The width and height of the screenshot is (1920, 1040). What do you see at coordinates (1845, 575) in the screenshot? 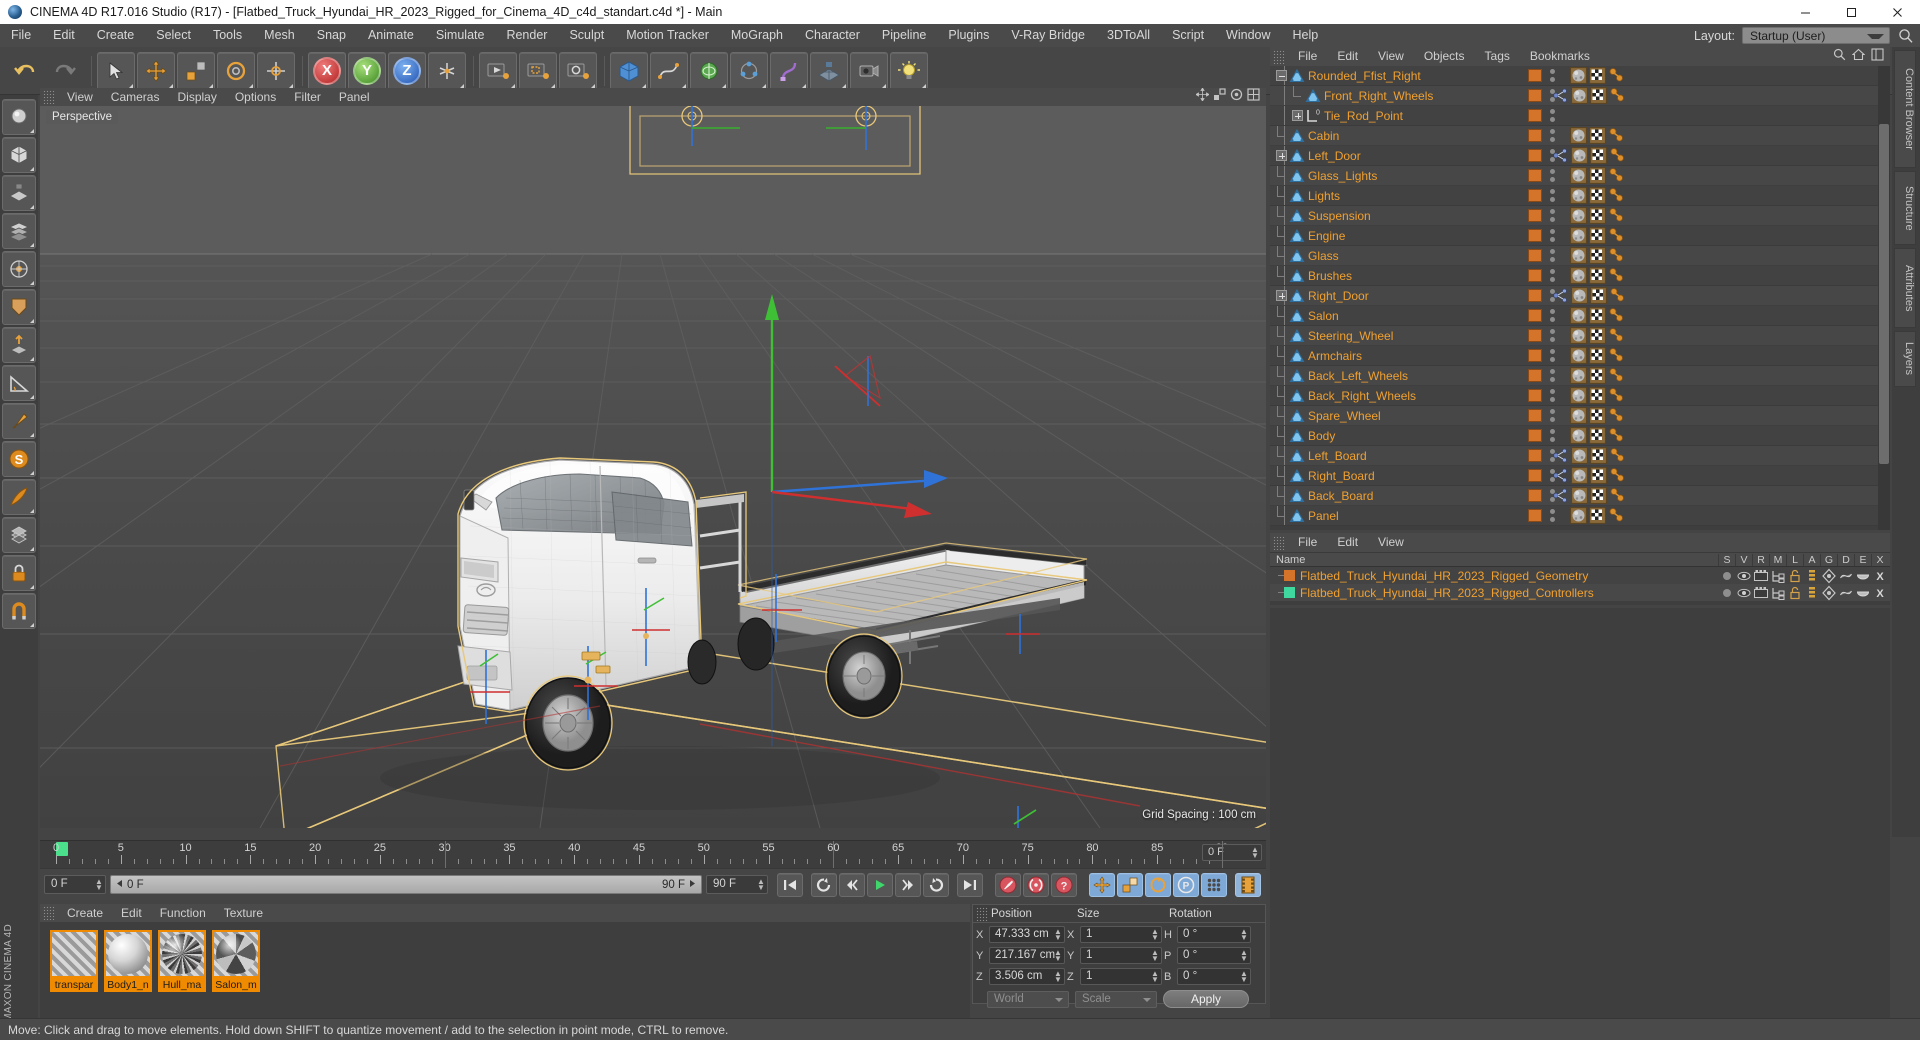
I see `take-deformer-icon` at bounding box center [1845, 575].